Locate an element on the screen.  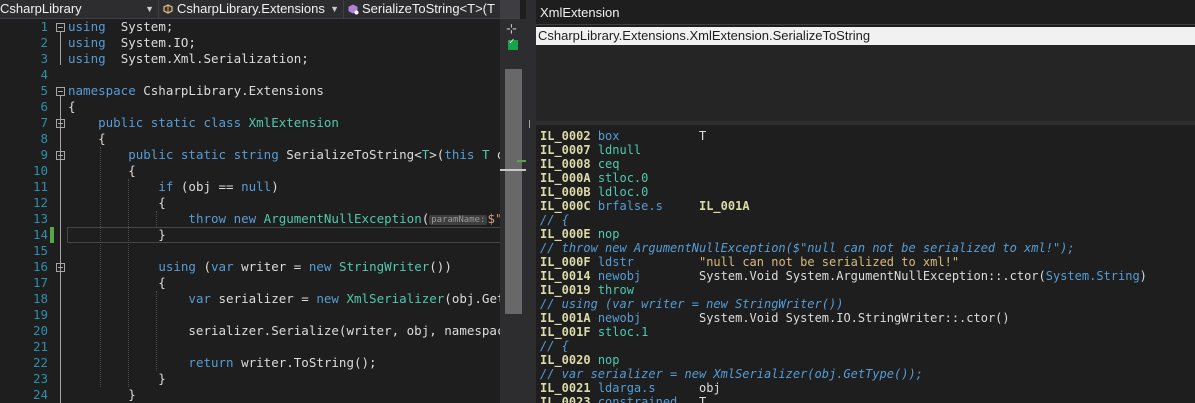
code-token: () is located at coordinates (437, 266).